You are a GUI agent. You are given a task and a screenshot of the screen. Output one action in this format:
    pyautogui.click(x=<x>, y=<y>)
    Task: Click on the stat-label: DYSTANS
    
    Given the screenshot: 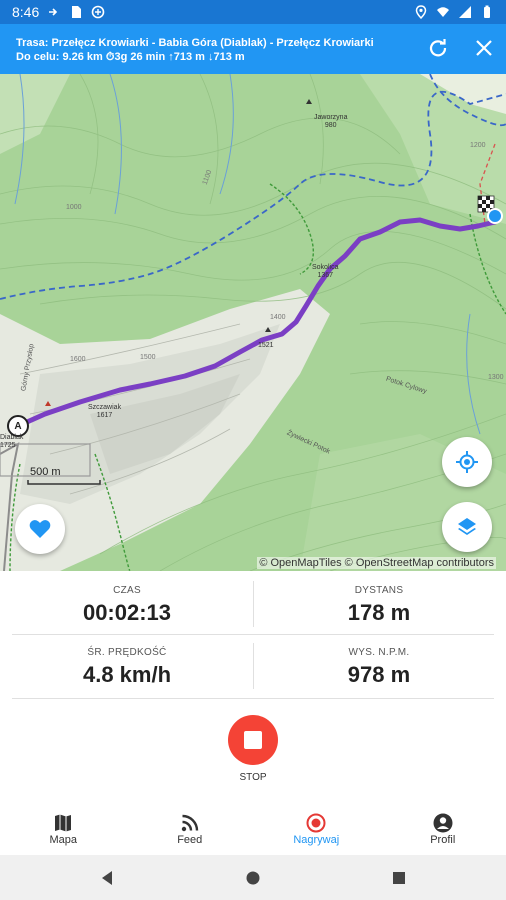 What is the action you would take?
    pyautogui.click(x=379, y=590)
    